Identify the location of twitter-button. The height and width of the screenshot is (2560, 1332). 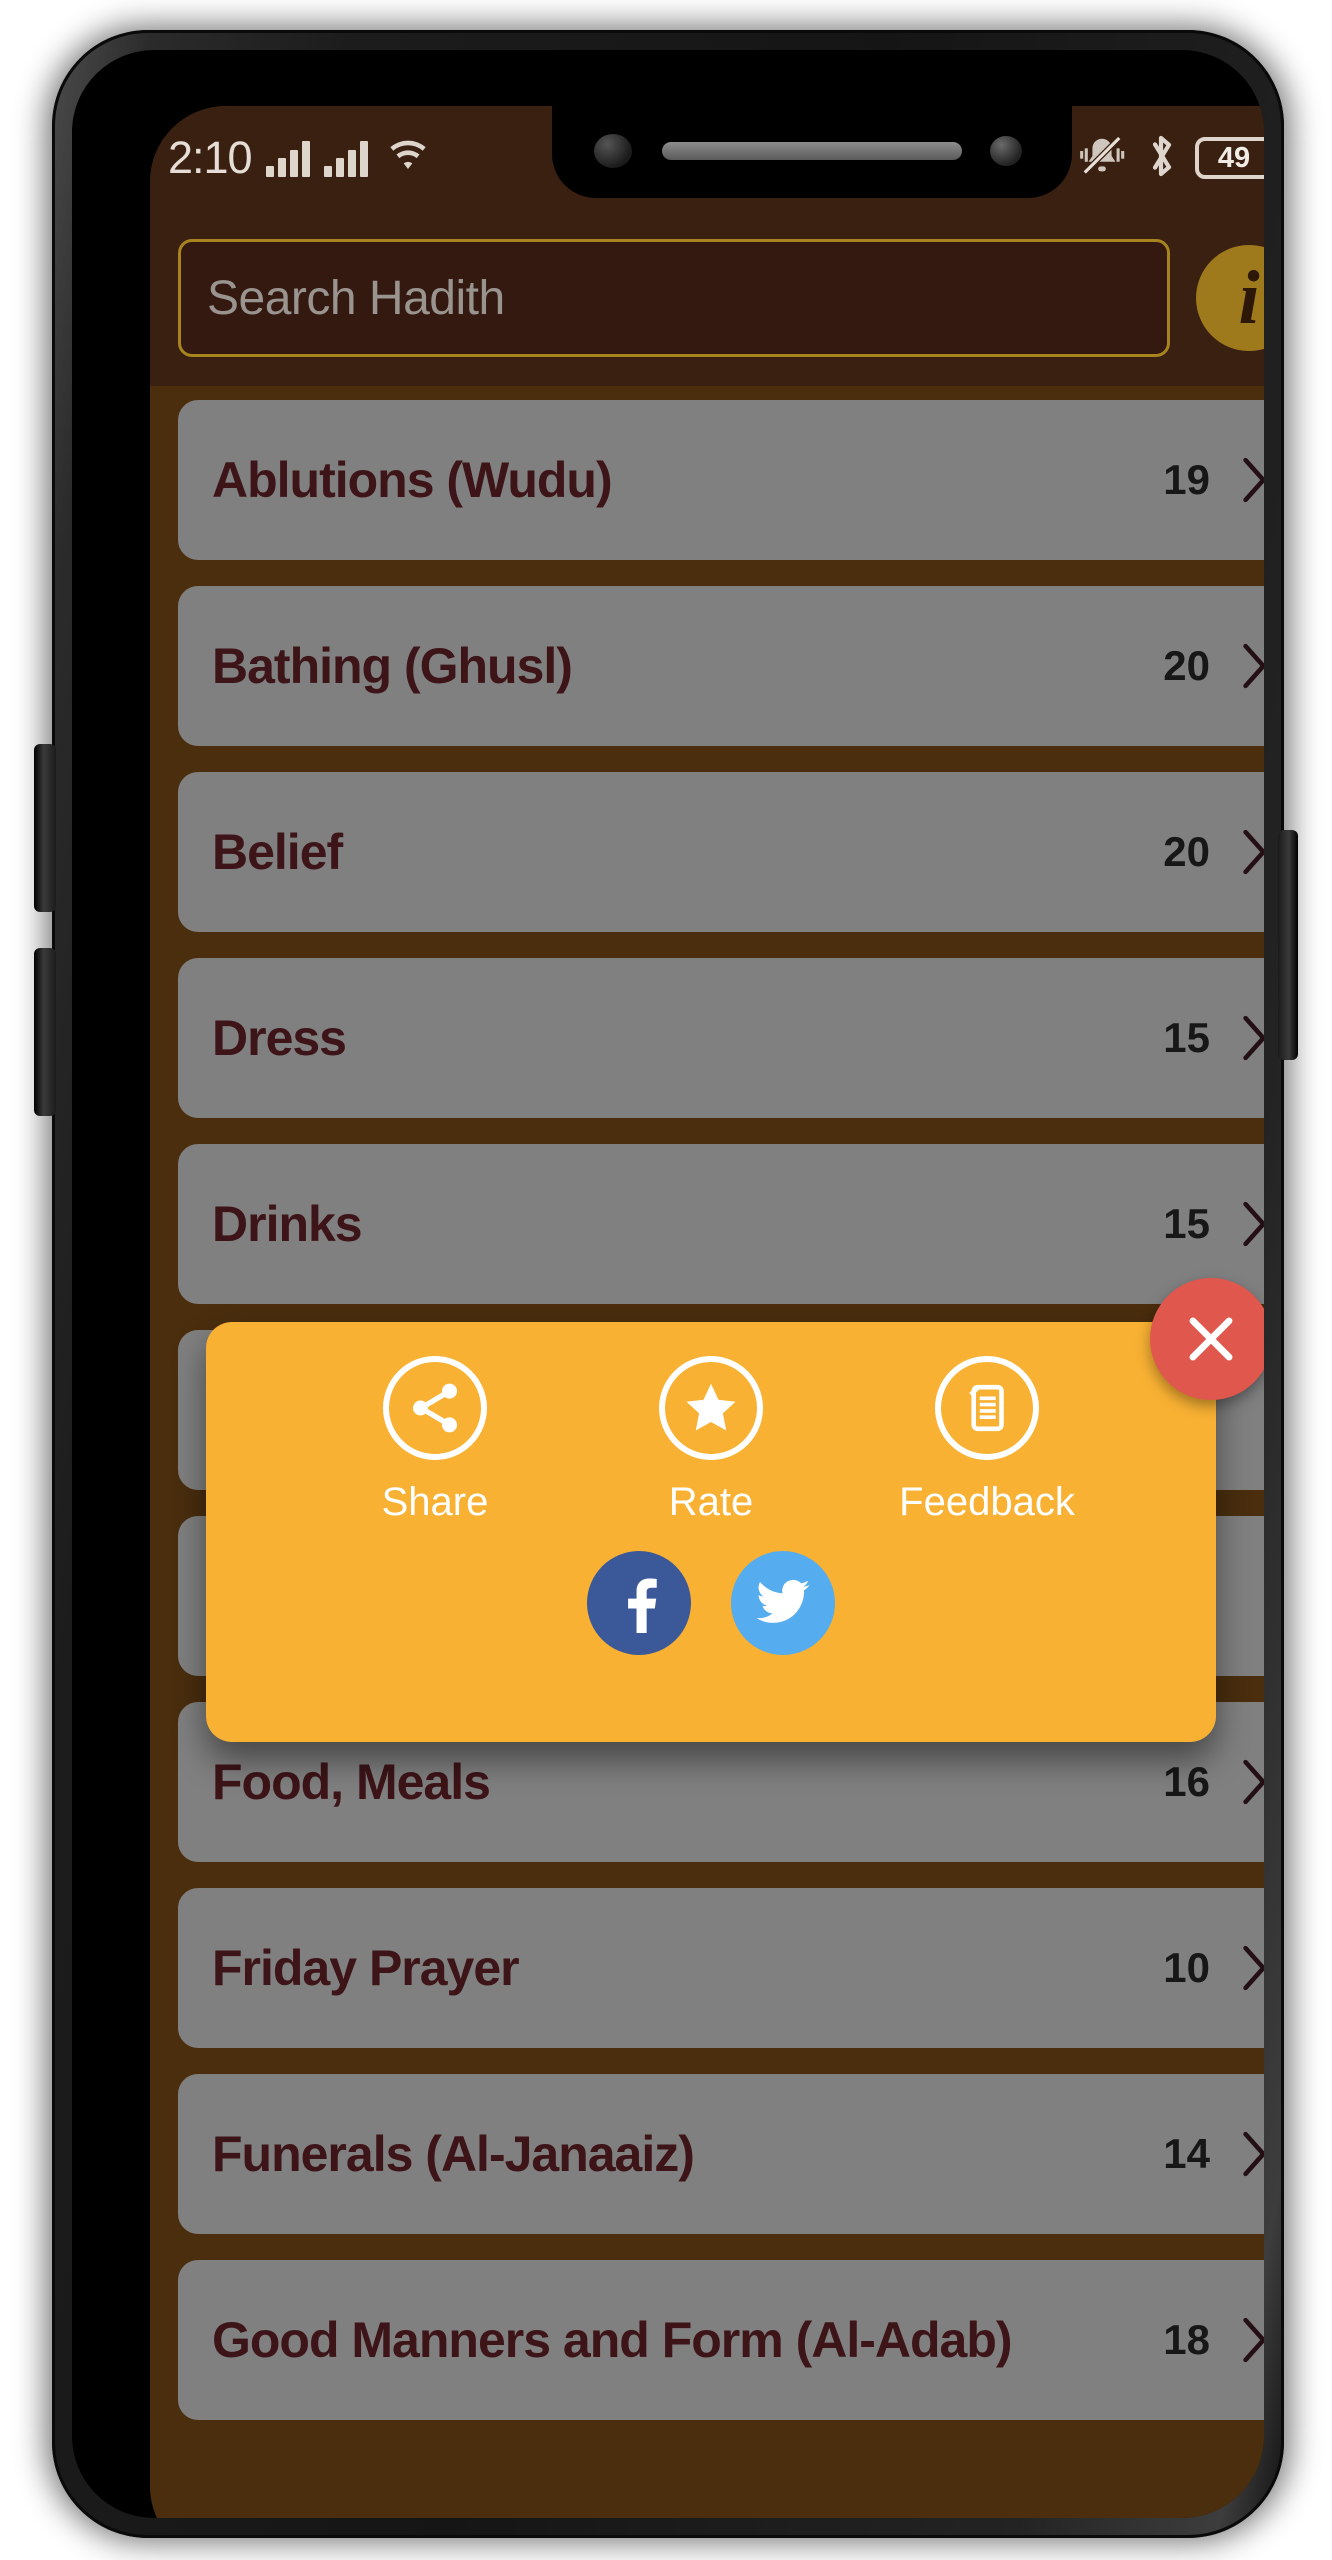
(783, 1603).